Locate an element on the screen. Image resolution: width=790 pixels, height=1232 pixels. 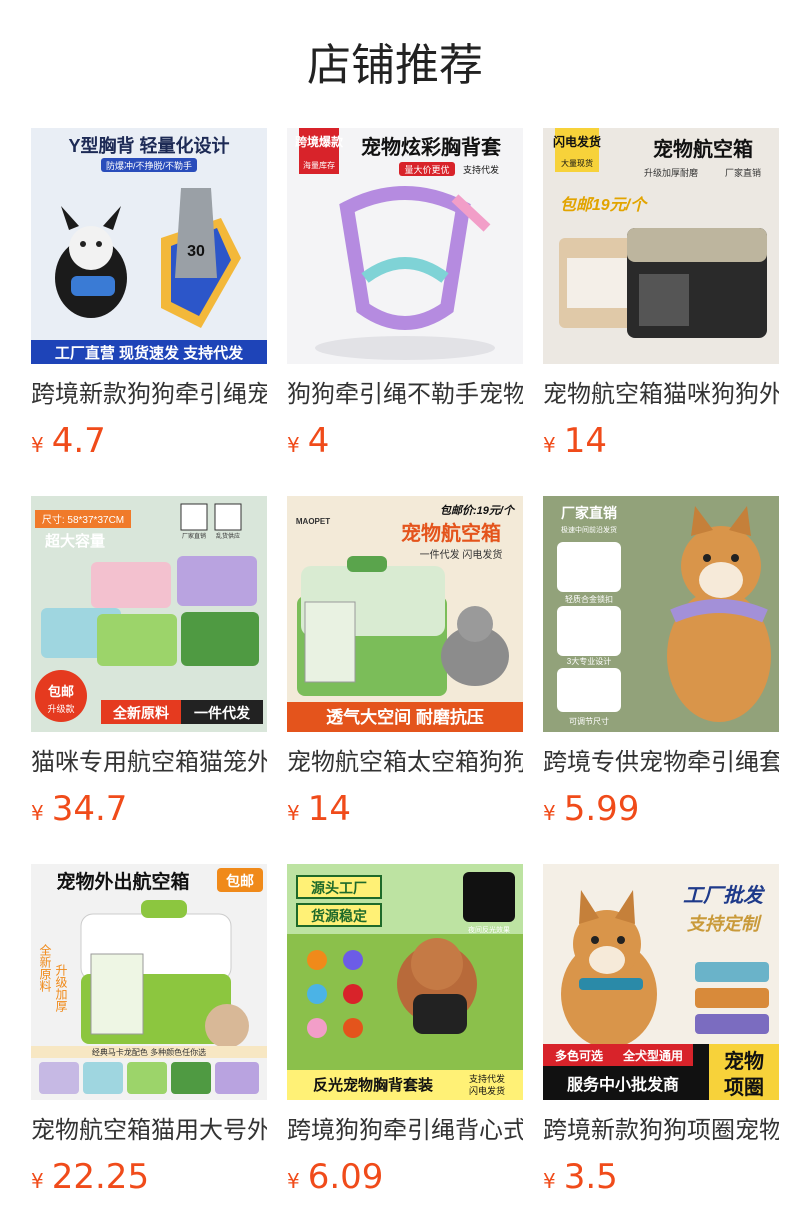
image-banner-top: 厂家直销 is located at coordinates (589, 513).